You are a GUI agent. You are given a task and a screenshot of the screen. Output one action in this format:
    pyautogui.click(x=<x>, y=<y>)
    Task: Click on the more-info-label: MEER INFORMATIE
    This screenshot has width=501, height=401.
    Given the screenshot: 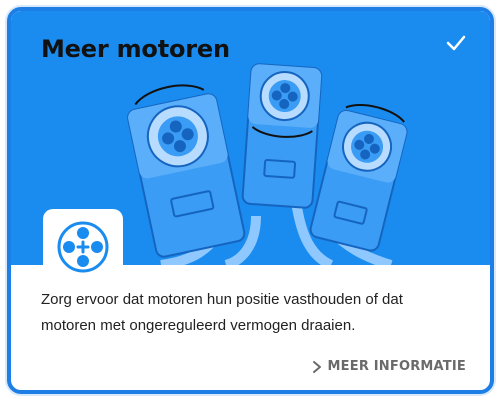 What is the action you would take?
    pyautogui.click(x=396, y=366)
    